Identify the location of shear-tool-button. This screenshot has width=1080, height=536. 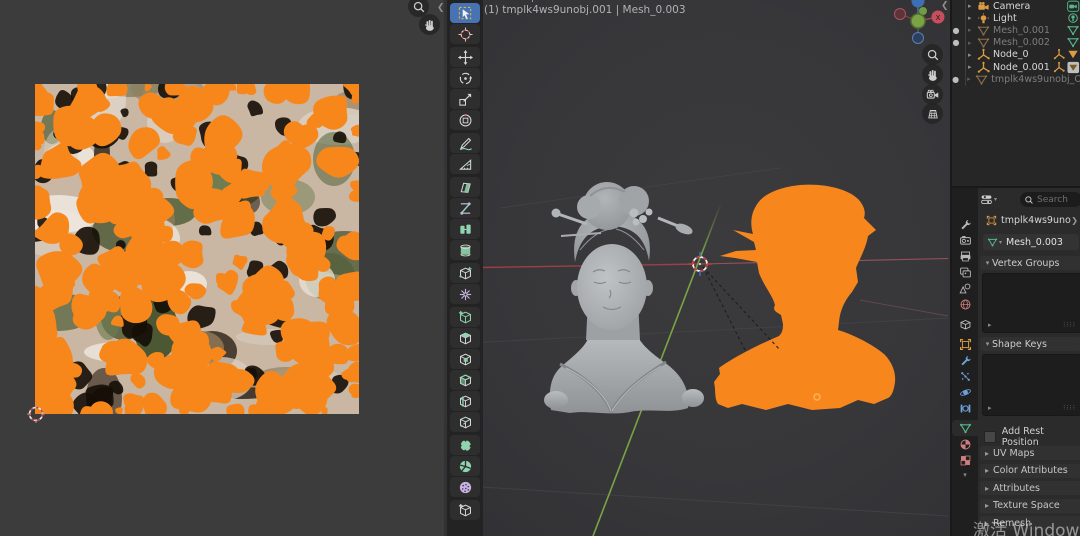
(465, 187).